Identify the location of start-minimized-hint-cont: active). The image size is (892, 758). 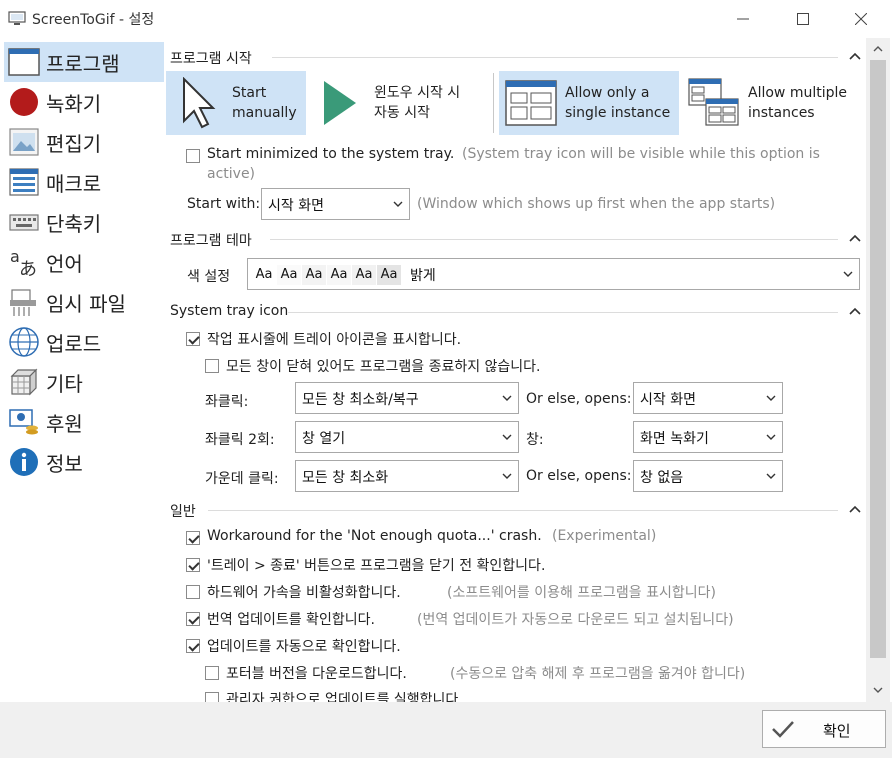
(231, 174).